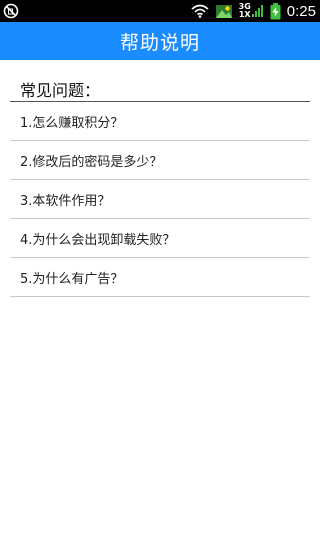 The height and width of the screenshot is (533, 320). What do you see at coordinates (200, 11) in the screenshot?
I see `wifi-icon` at bounding box center [200, 11].